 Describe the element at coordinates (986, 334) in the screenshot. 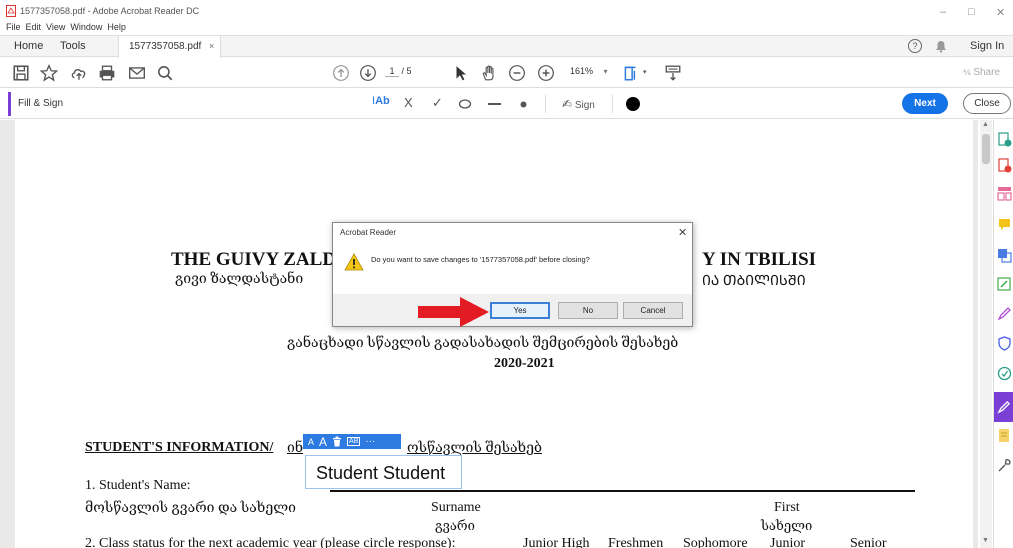

I see `vertical-scrollbar: ▲ ▼` at that location.